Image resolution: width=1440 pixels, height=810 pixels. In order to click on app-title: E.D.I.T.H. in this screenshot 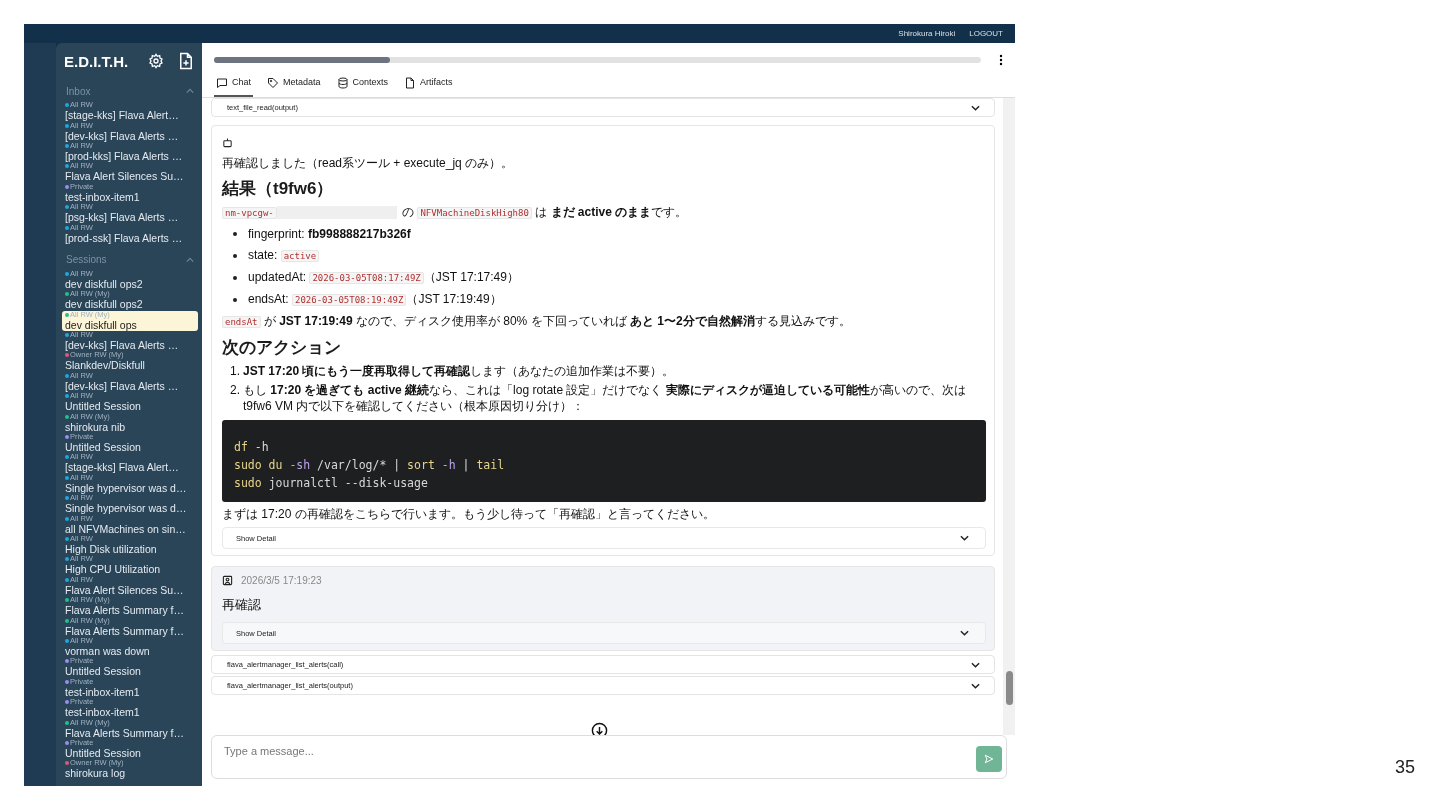, I will do `click(96, 61)`.